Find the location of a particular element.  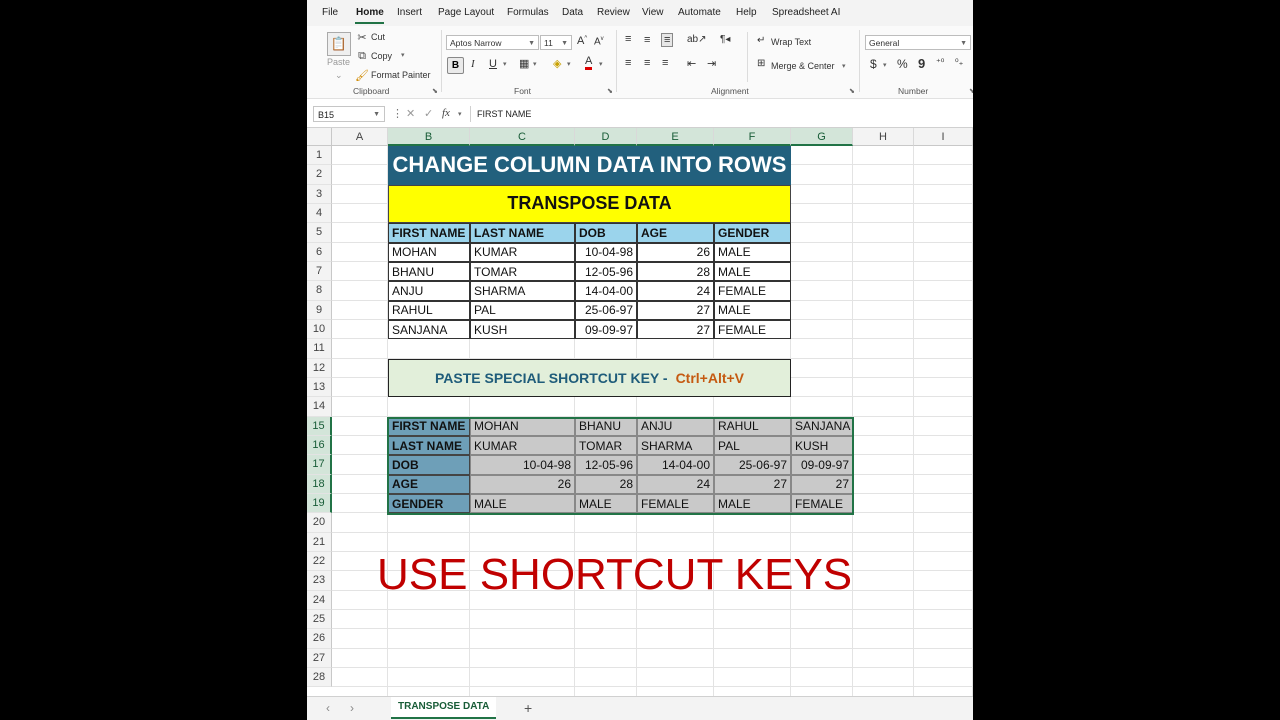

merge-chevron-icon: ▾ is located at coordinates (844, 66).